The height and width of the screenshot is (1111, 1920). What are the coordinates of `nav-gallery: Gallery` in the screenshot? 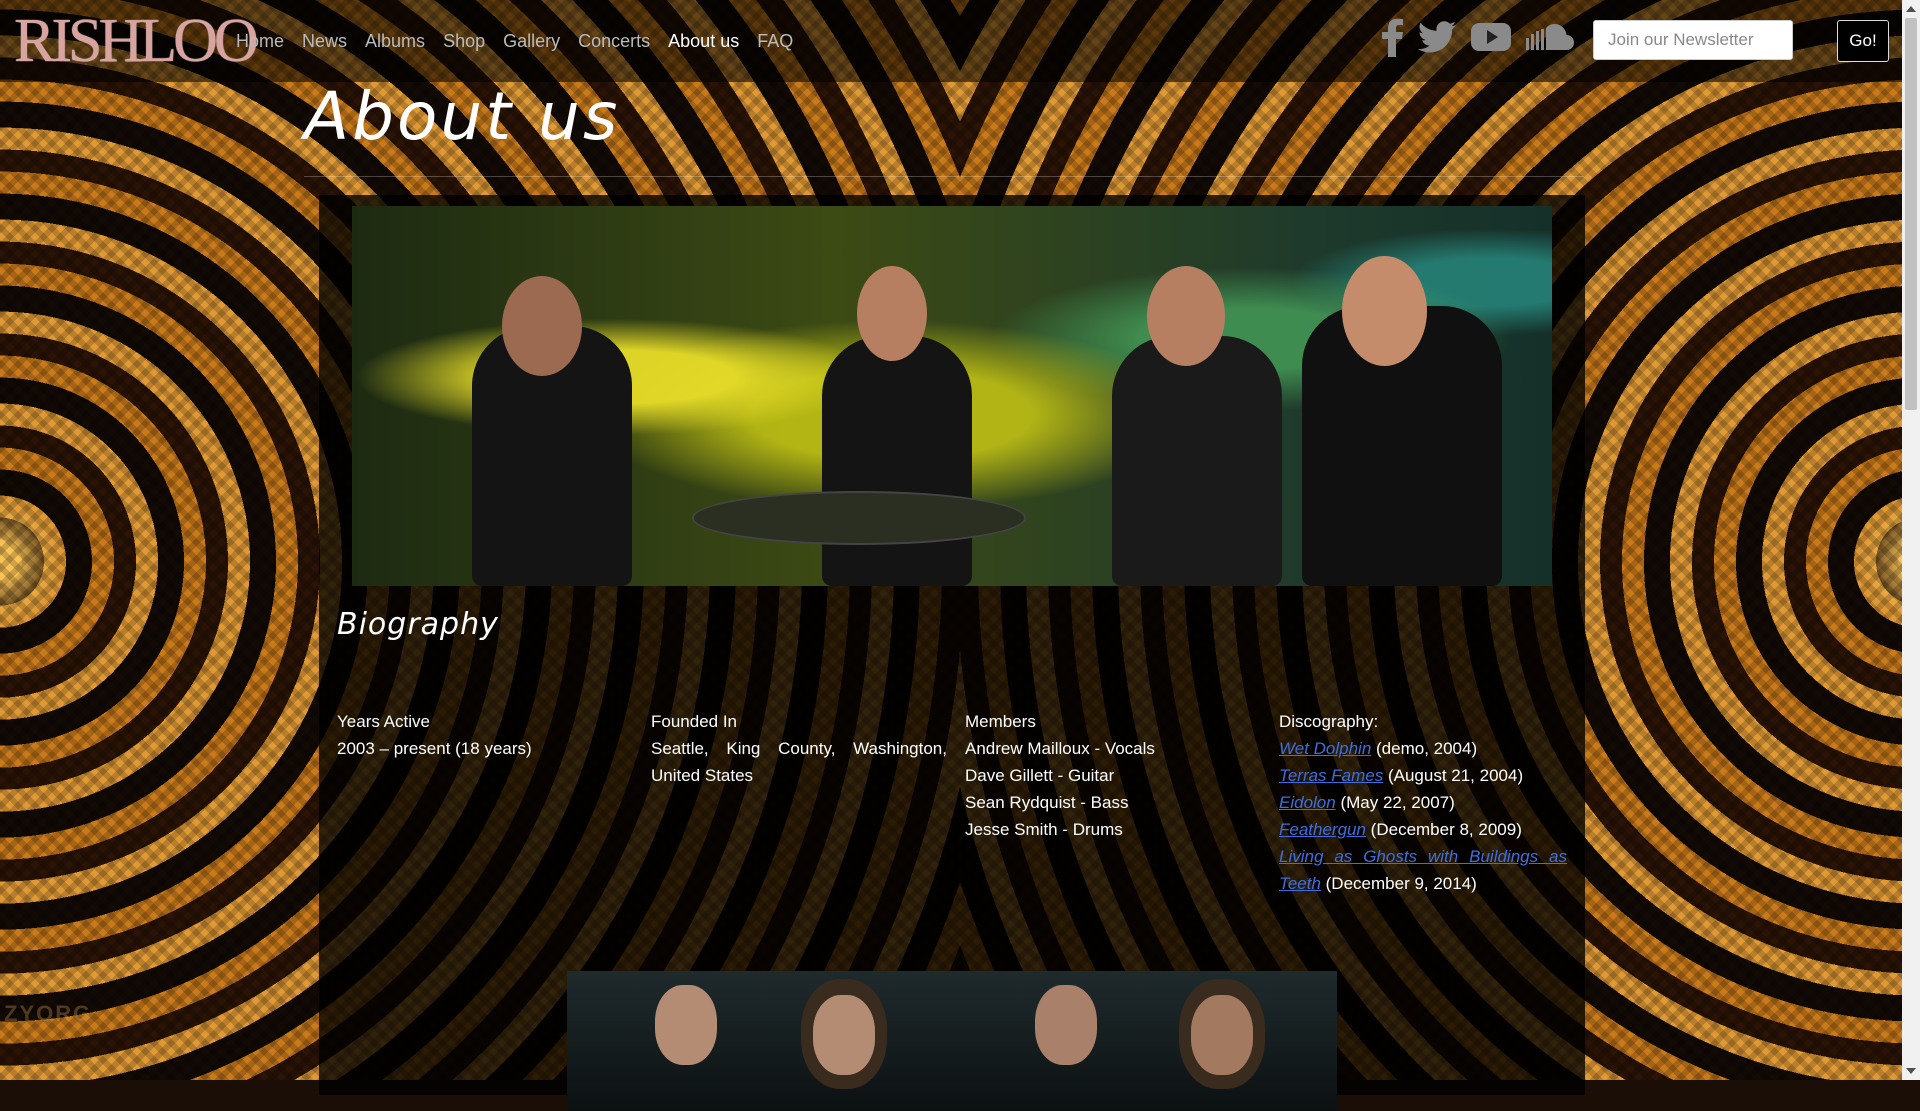 It's located at (531, 41).